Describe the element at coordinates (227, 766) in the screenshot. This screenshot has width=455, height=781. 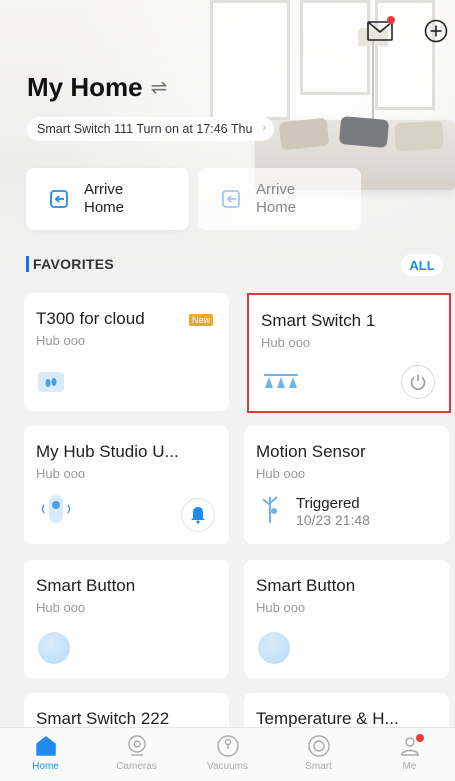
I see `nav-label: Vacuums` at that location.